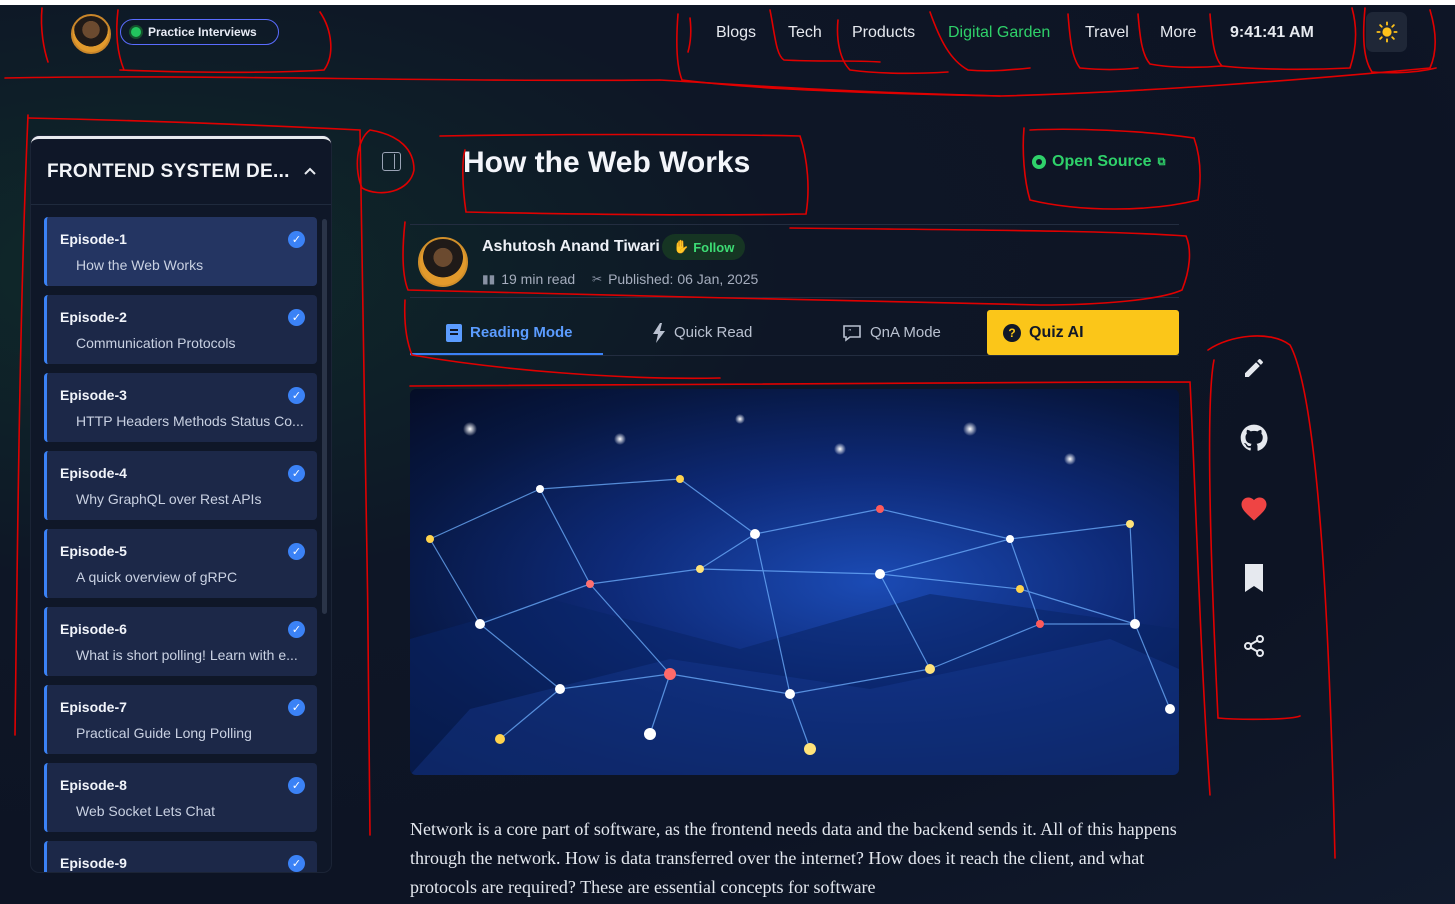 The width and height of the screenshot is (1455, 904). I want to click on publish-icon: ✂, so click(597, 279).